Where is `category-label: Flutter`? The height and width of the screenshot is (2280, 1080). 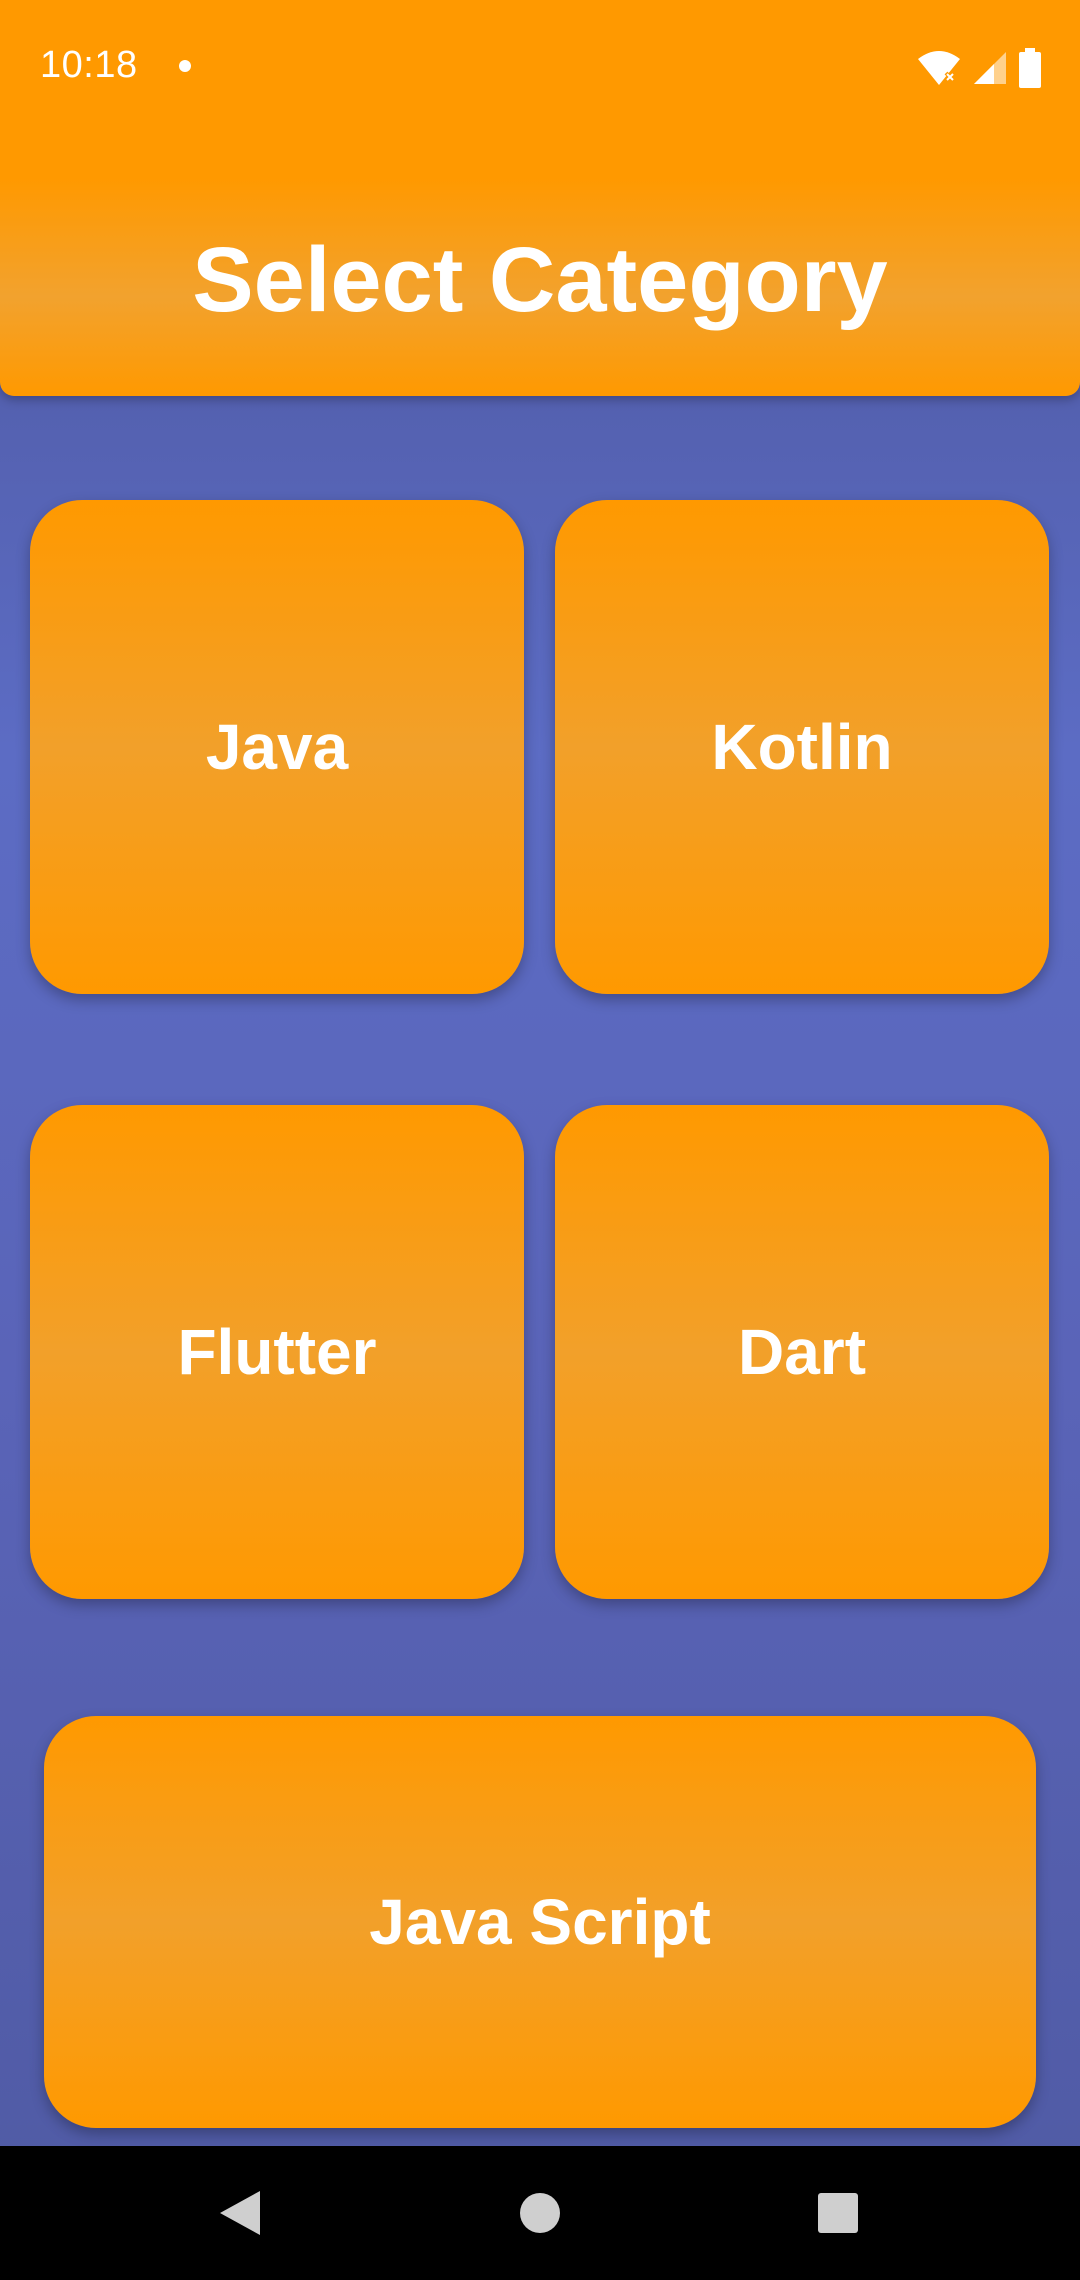
category-label: Flutter is located at coordinates (277, 1352).